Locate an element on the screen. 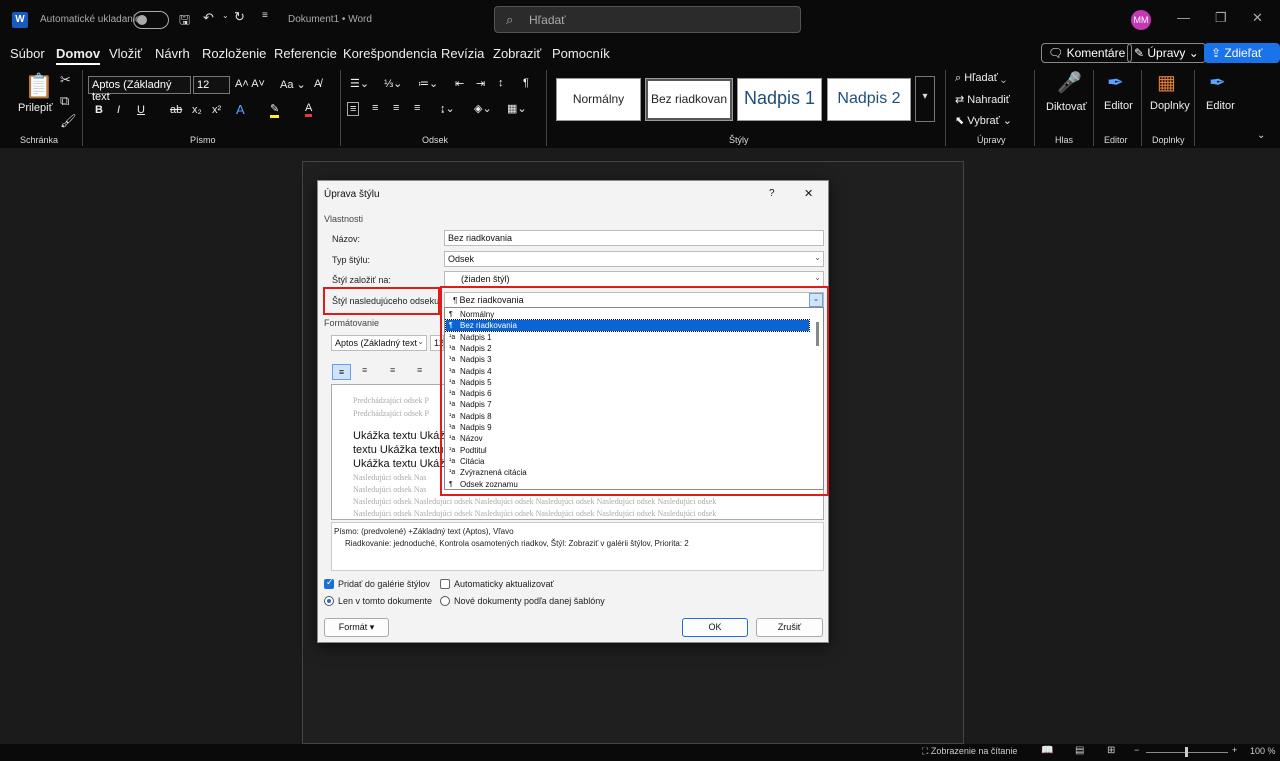  only-doc-label: Len v tomto dokumente is located at coordinates (385, 601).